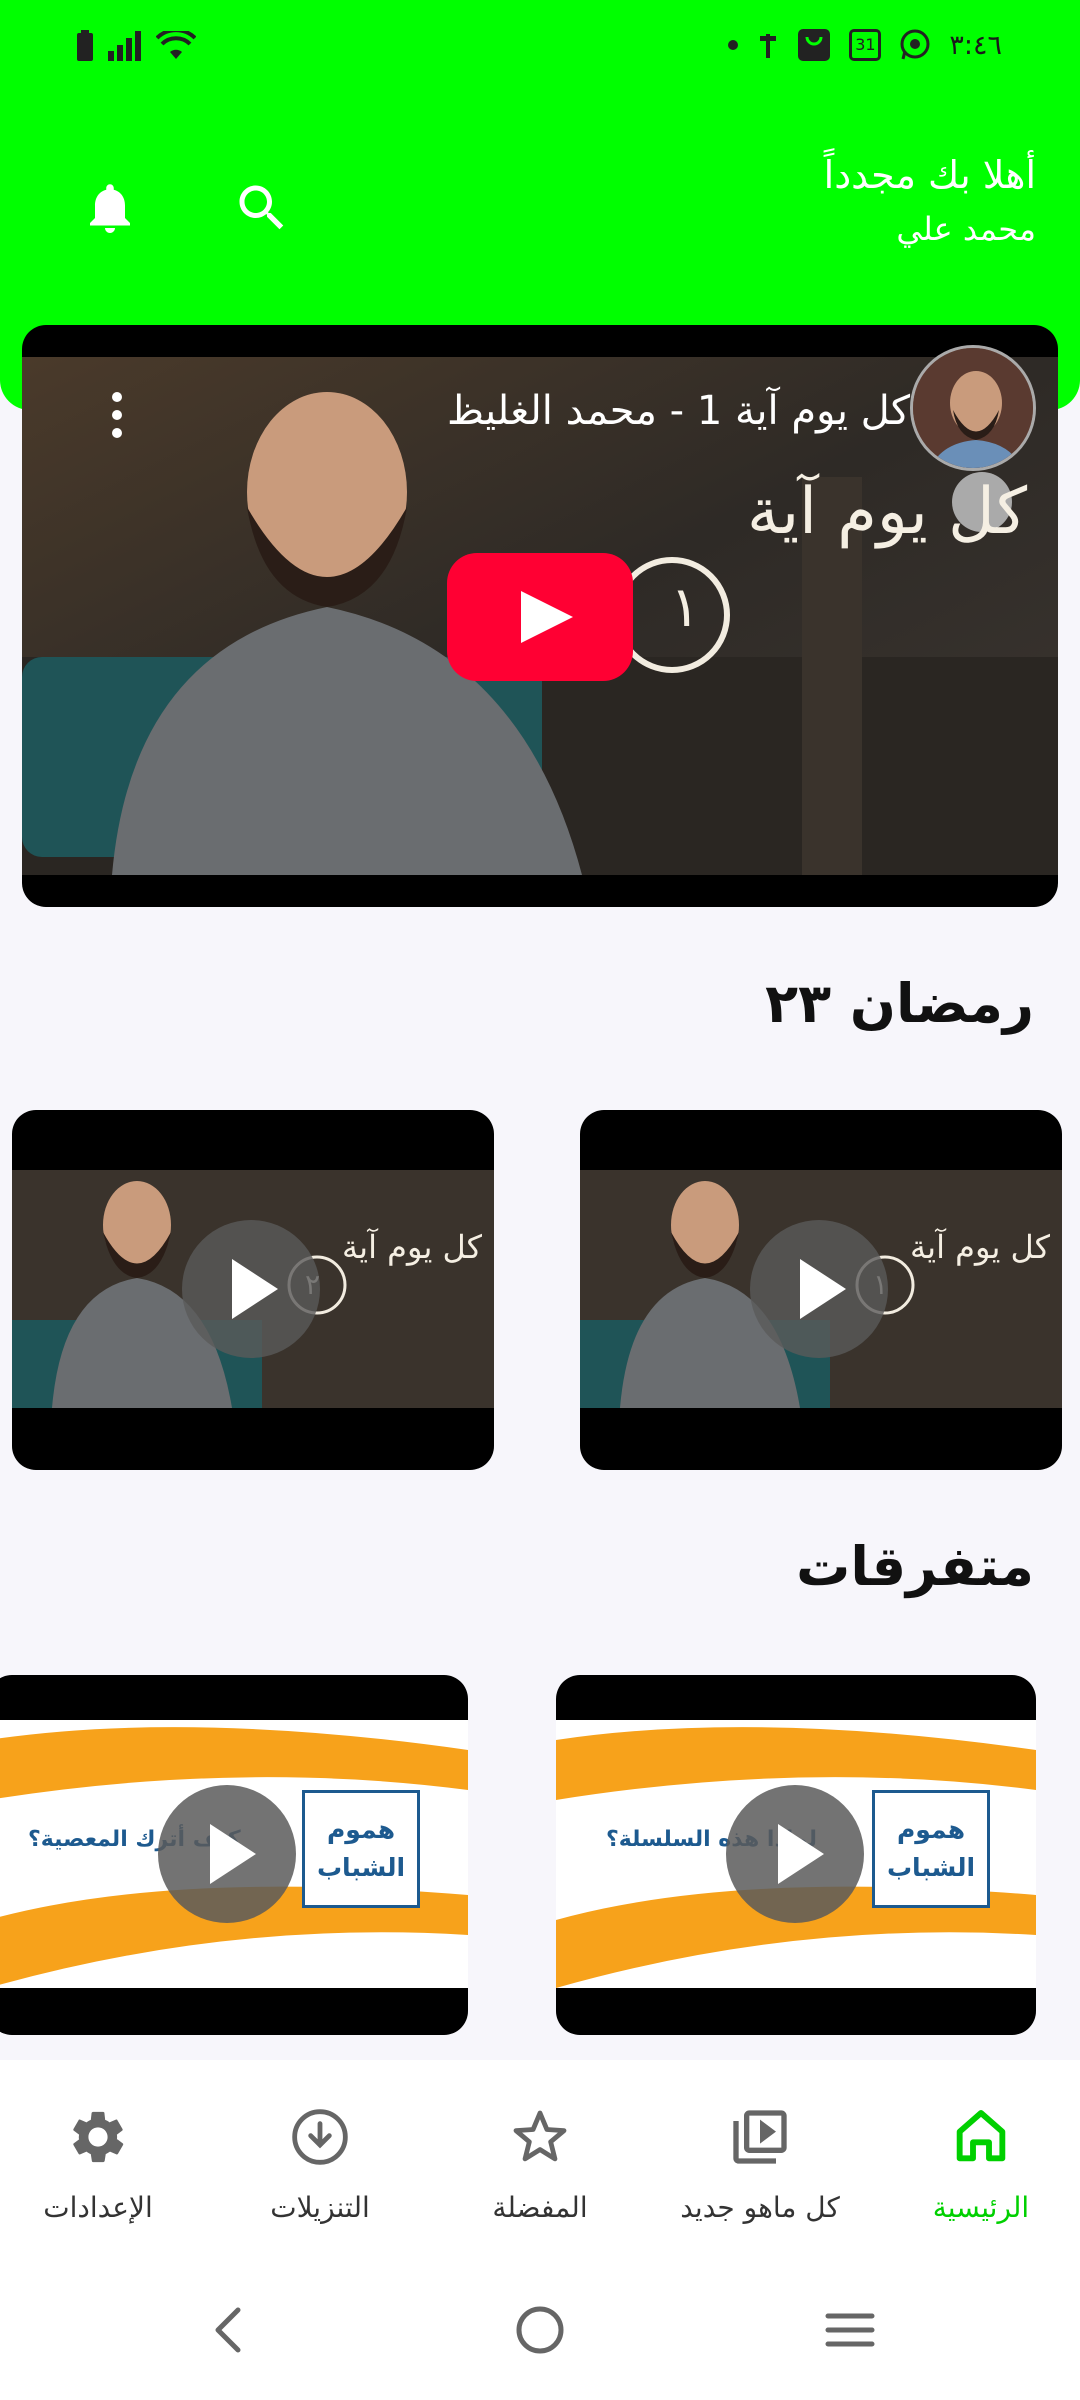 This screenshot has height=2400, width=1080. Describe the element at coordinates (760, 2207) in the screenshot. I see `nav-label: كل ماهو جديد` at that location.